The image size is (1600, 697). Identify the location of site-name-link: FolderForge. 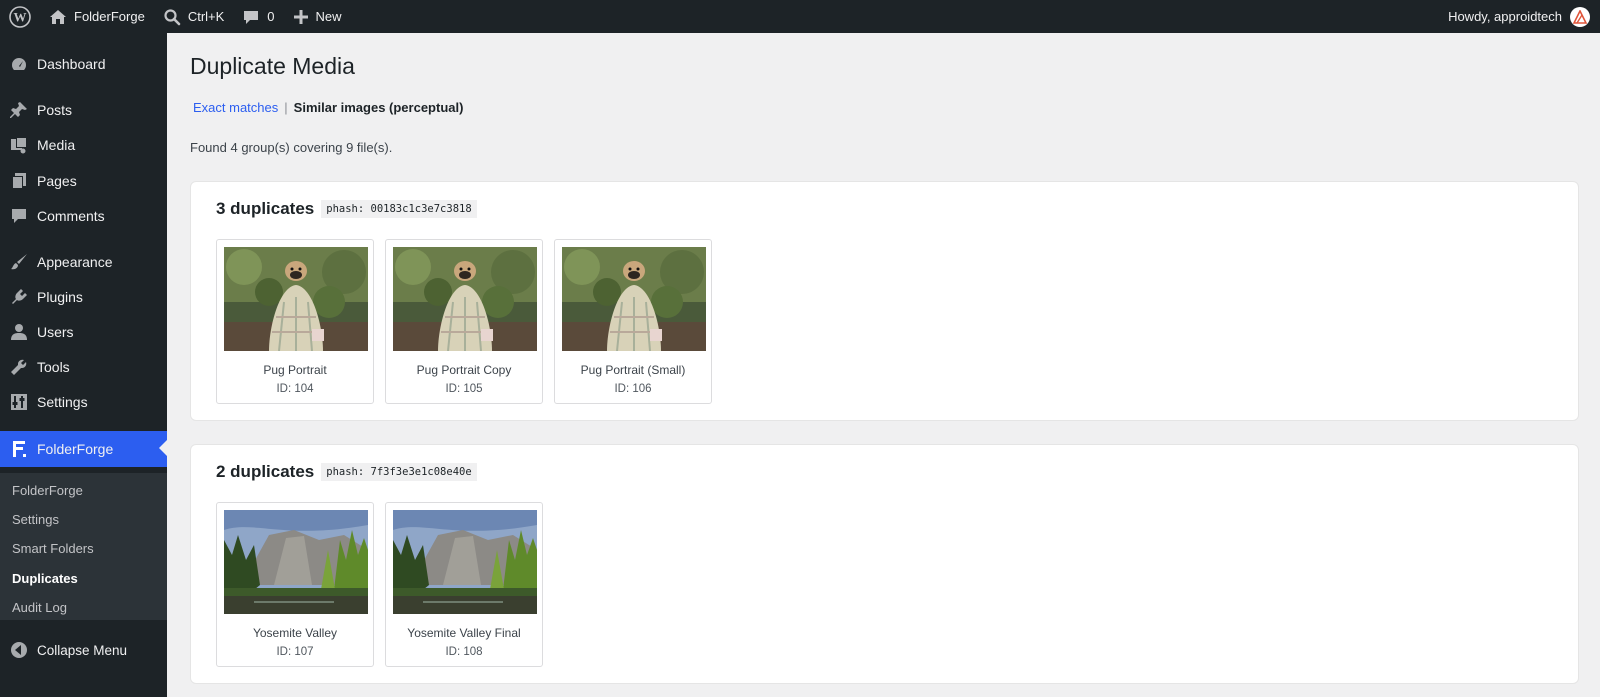
(97, 16).